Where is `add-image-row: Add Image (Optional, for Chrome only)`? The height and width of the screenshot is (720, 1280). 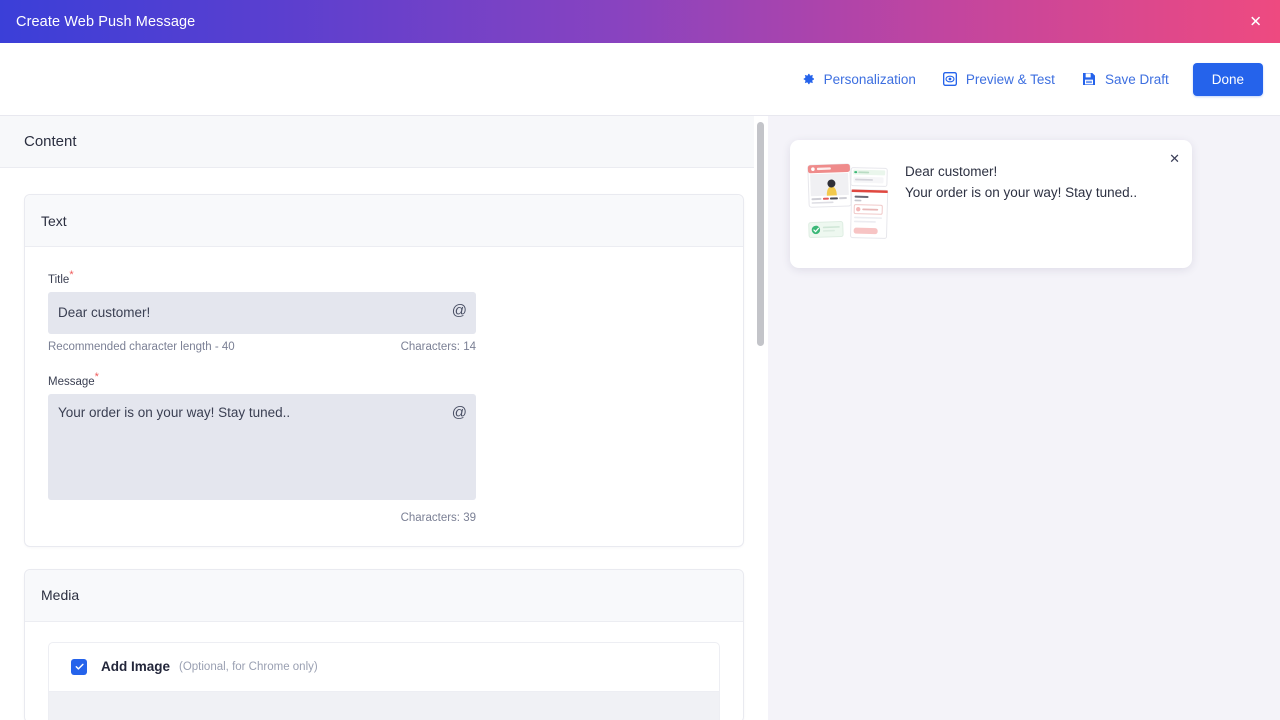 add-image-row: Add Image (Optional, for Chrome only) is located at coordinates (384, 667).